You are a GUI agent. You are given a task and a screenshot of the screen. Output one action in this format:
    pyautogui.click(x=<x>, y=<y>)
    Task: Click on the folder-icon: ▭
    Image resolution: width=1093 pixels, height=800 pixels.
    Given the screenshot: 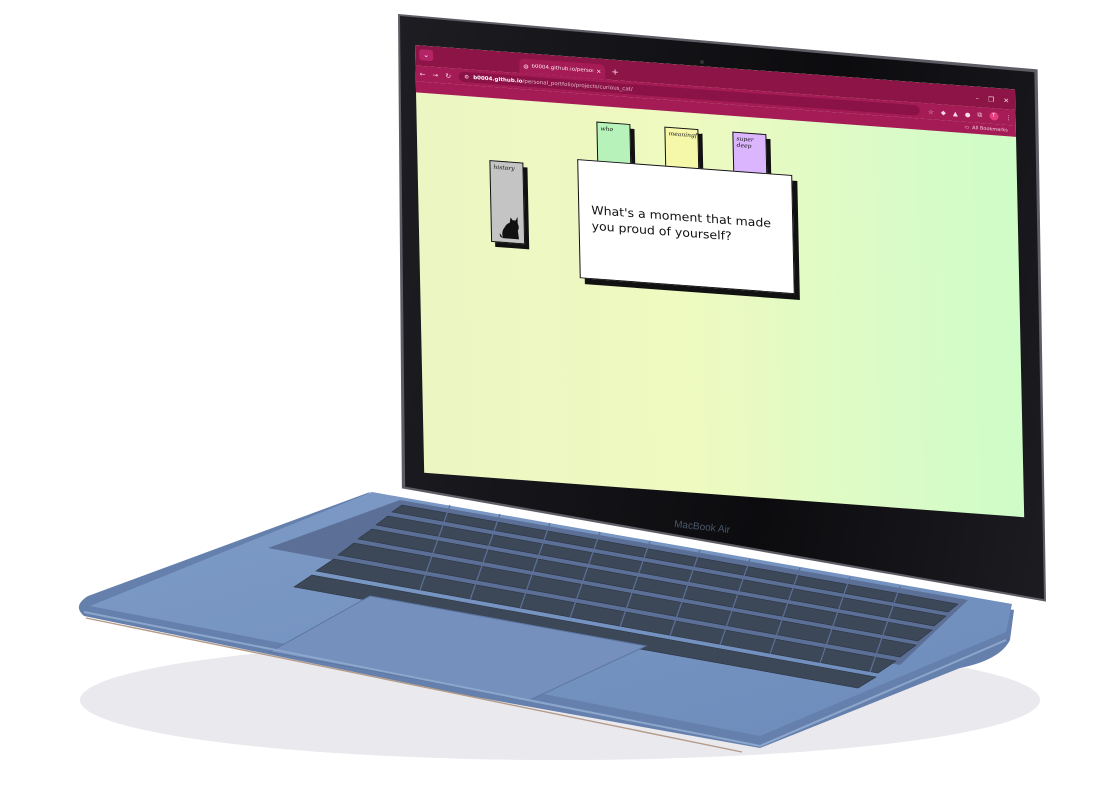 What is the action you would take?
    pyautogui.click(x=967, y=127)
    